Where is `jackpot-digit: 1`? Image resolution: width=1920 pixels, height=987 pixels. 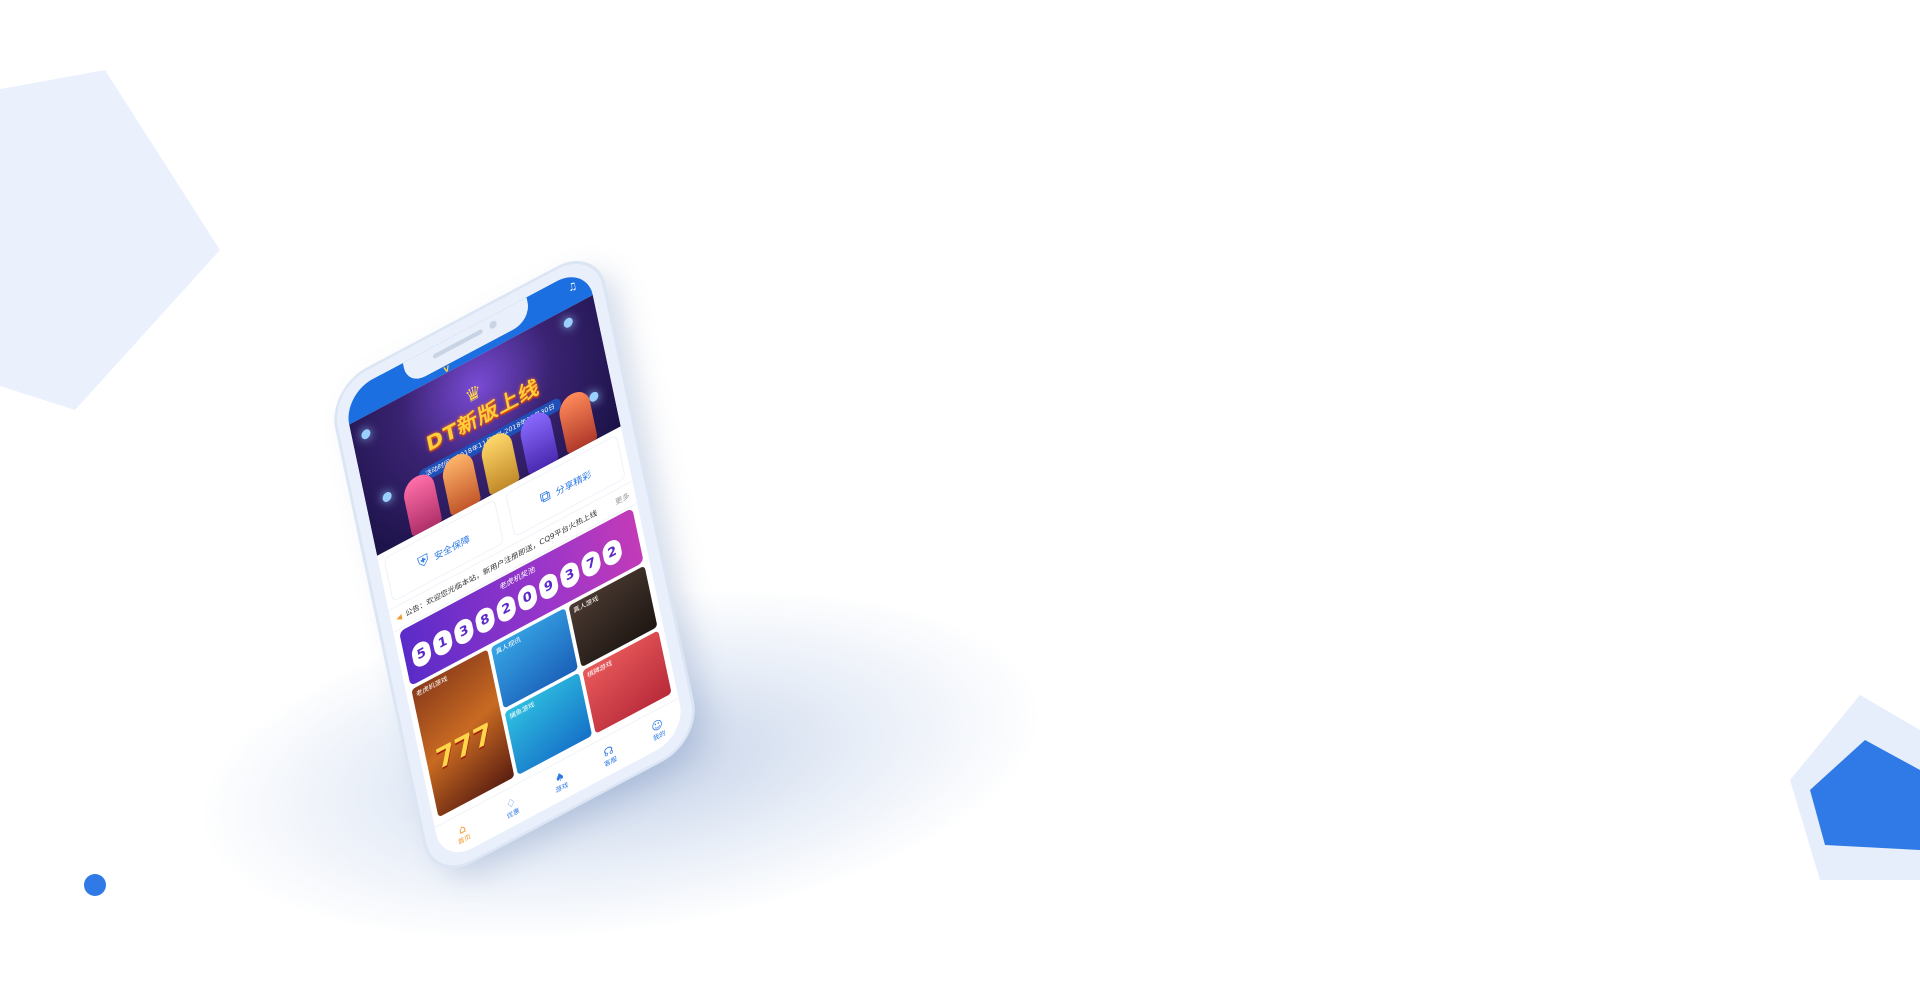
jackpot-digit: 1 is located at coordinates (442, 642).